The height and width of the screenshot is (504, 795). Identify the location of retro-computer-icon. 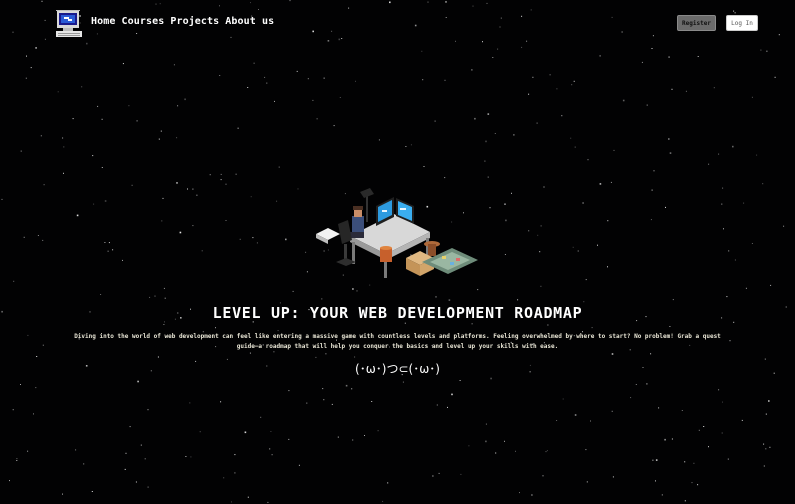
(69, 24).